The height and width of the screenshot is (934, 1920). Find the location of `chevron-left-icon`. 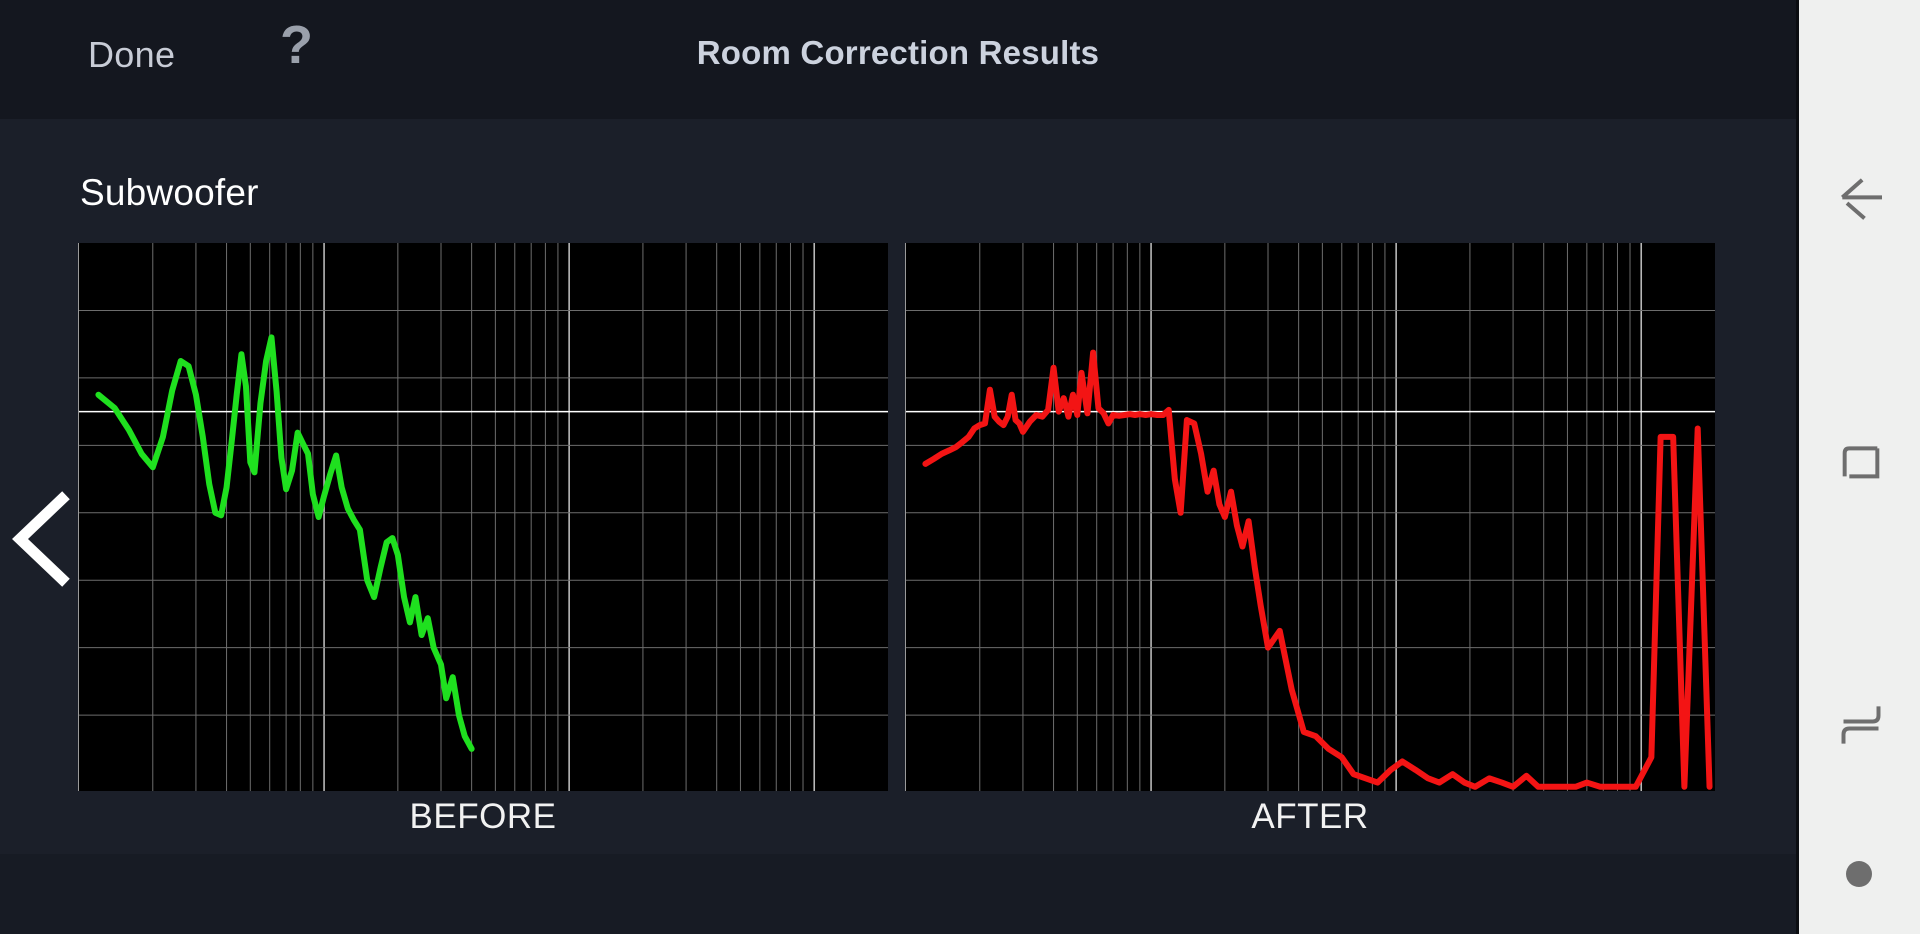

chevron-left-icon is located at coordinates (41, 539).